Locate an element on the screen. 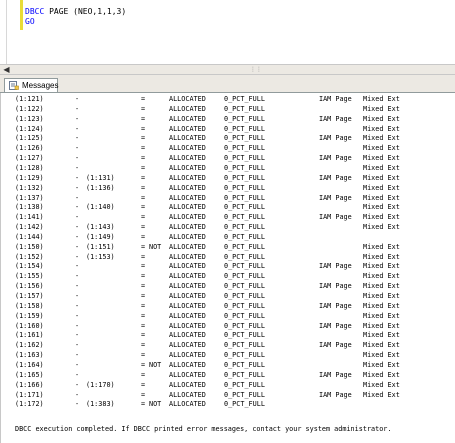  cell-page: (1:137) is located at coordinates (29, 197).